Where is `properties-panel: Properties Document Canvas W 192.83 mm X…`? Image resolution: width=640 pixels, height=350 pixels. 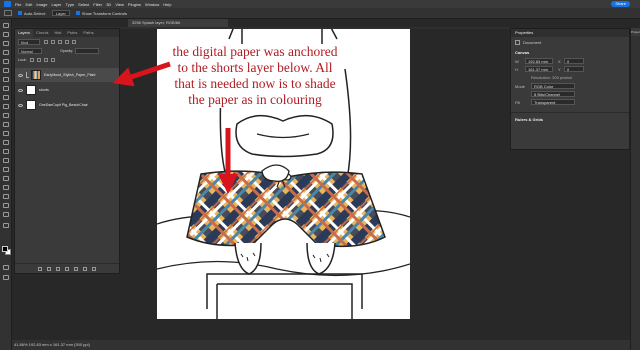 properties-panel: Properties Document Canvas W 192.83 mm X… is located at coordinates (570, 89).